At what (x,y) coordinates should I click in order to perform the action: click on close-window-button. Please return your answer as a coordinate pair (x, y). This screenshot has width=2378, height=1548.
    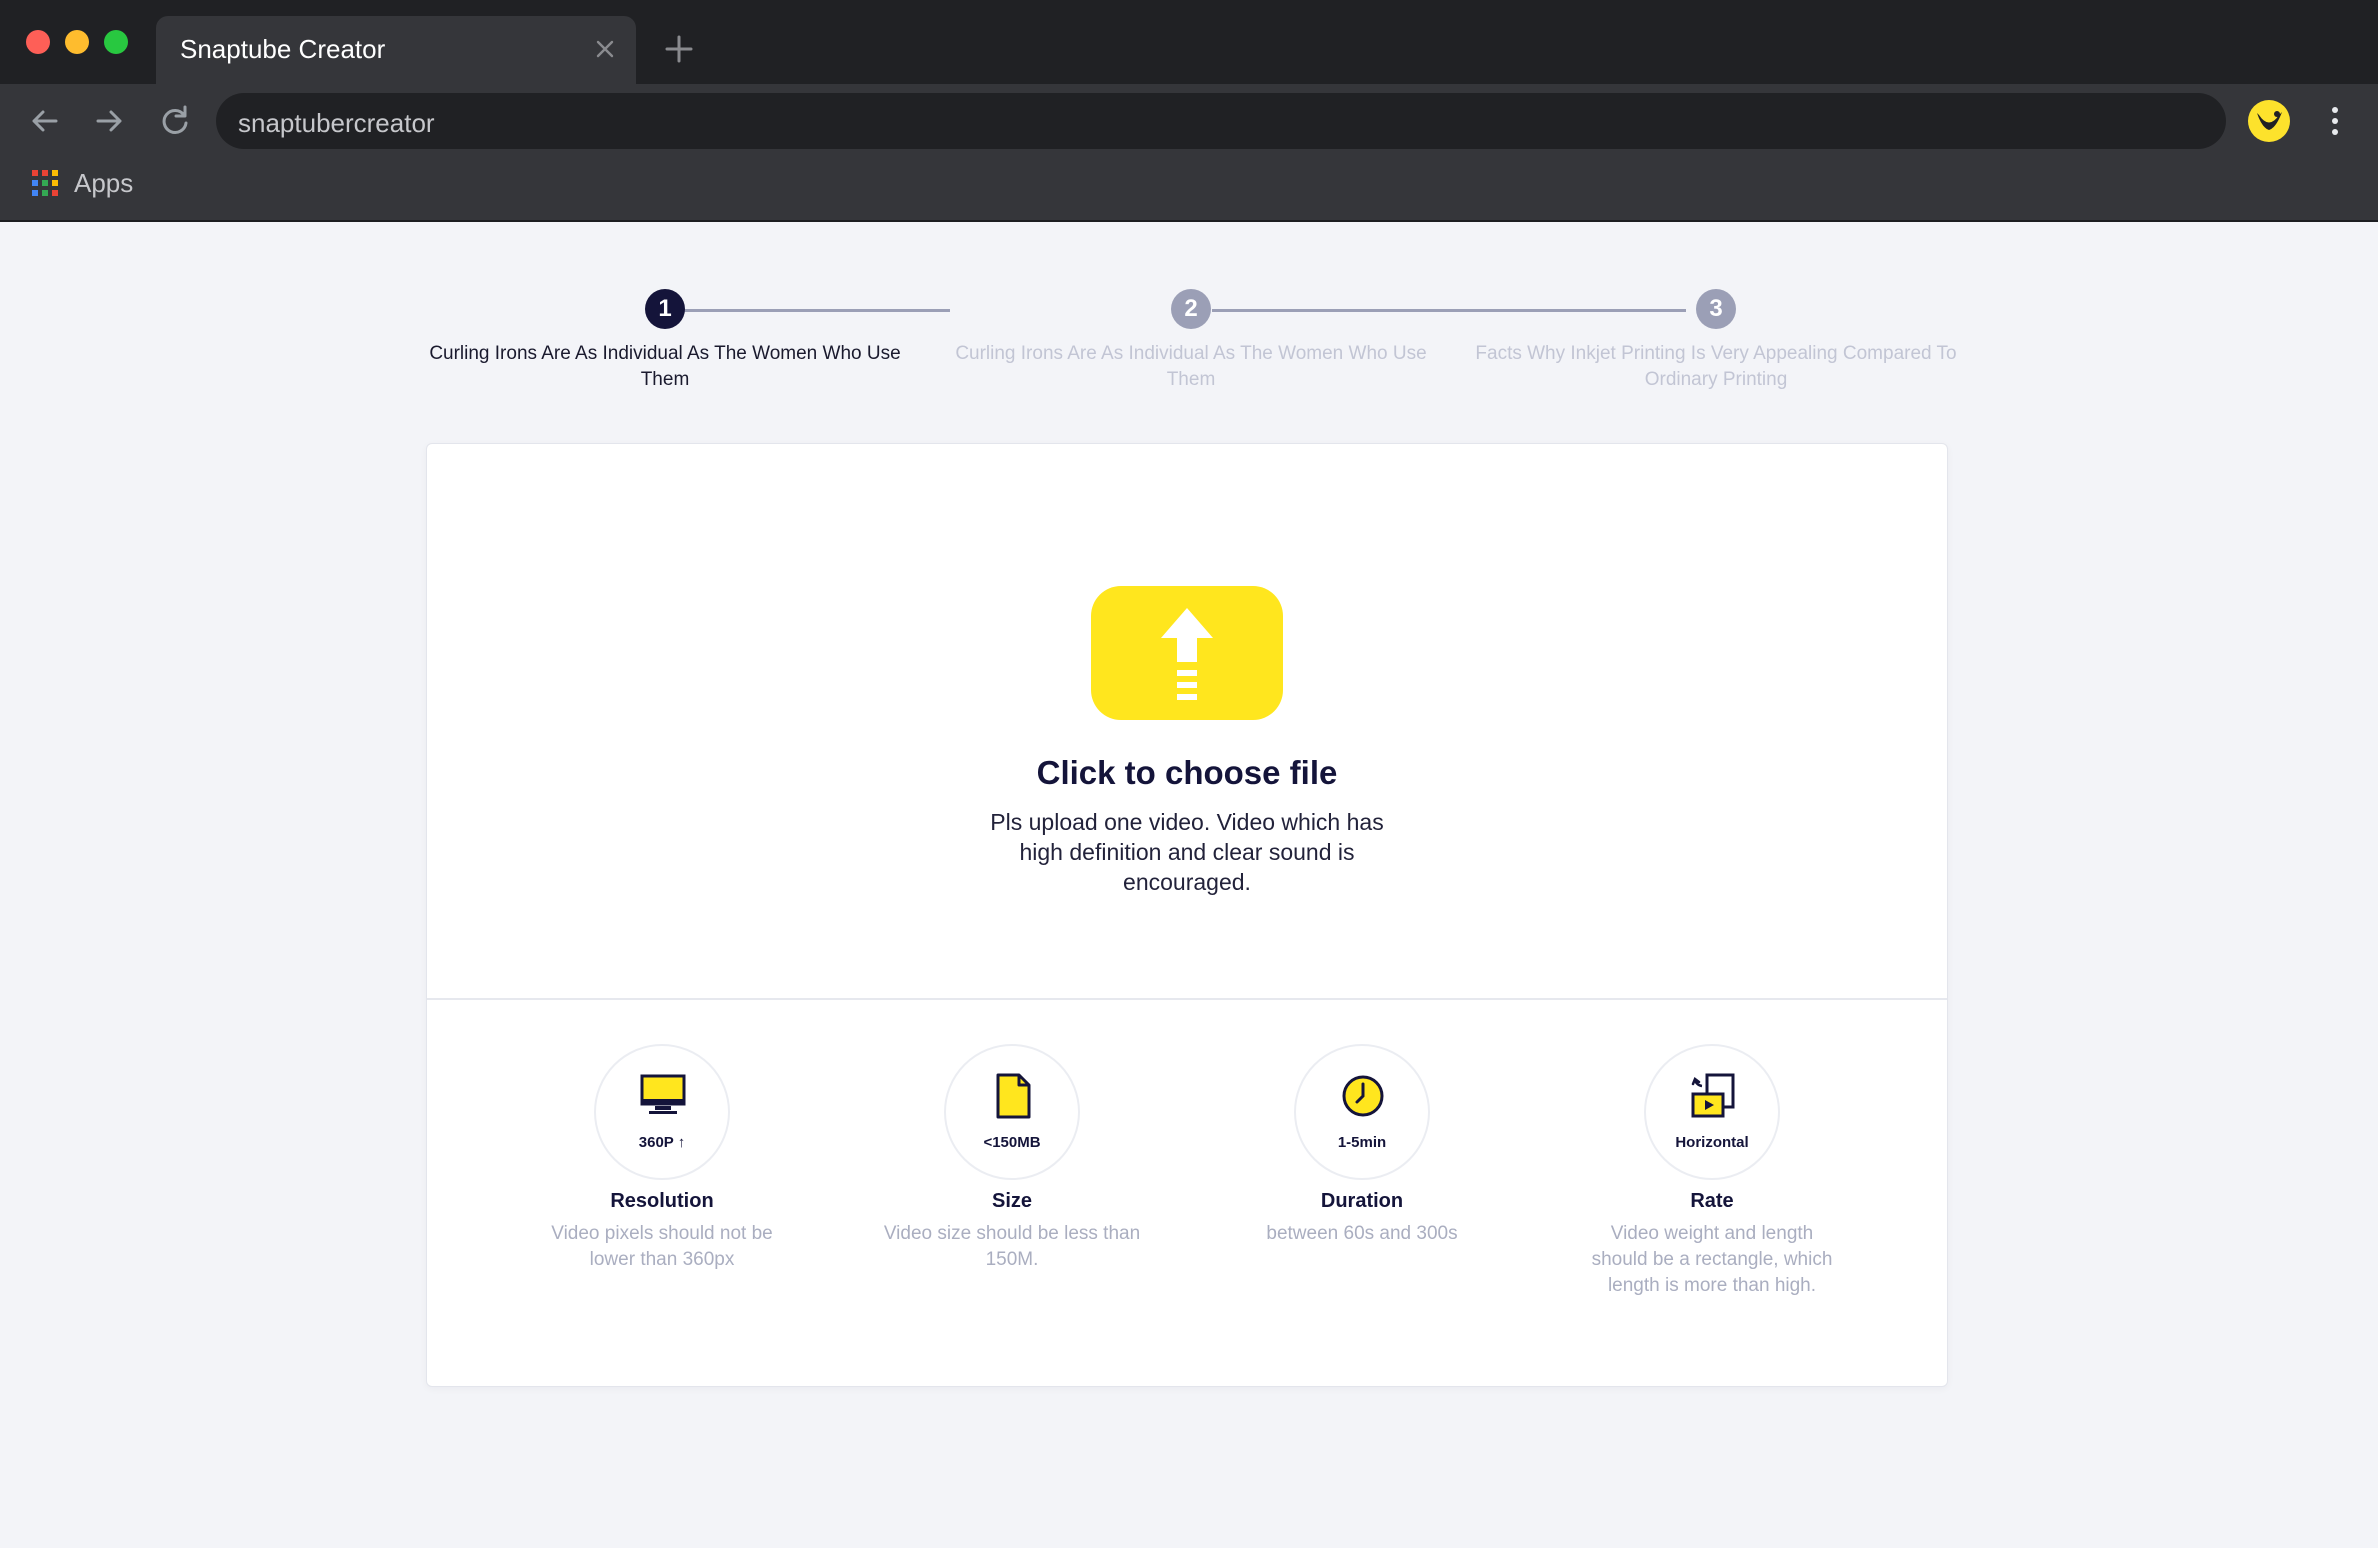
    Looking at the image, I should click on (38, 42).